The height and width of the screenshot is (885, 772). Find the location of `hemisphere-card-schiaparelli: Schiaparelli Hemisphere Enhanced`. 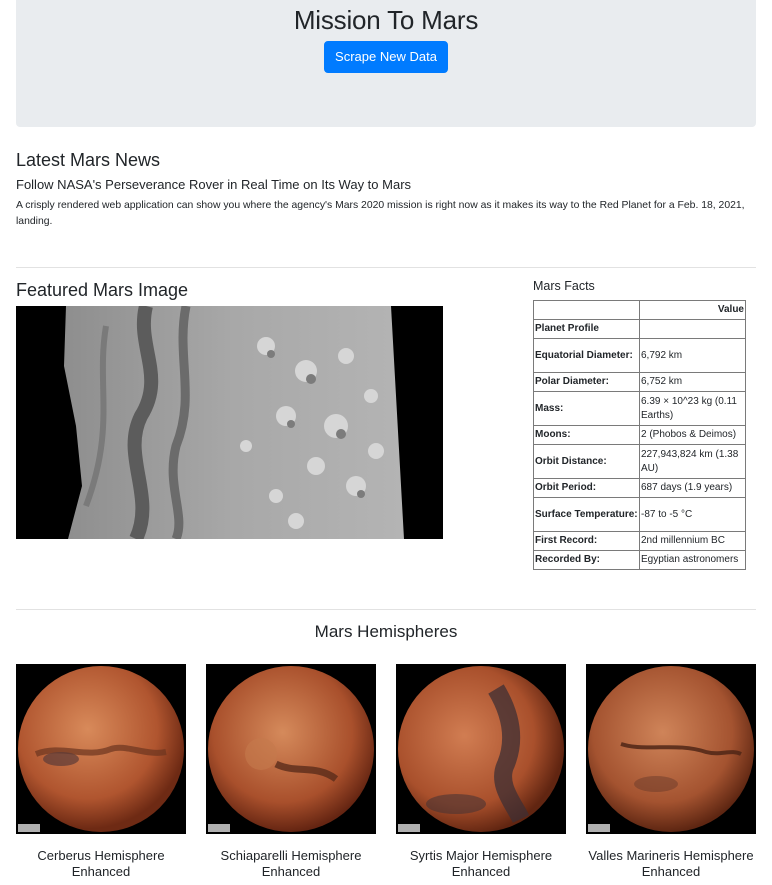

hemisphere-card-schiaparelli: Schiaparelli Hemisphere Enhanced is located at coordinates (291, 772).